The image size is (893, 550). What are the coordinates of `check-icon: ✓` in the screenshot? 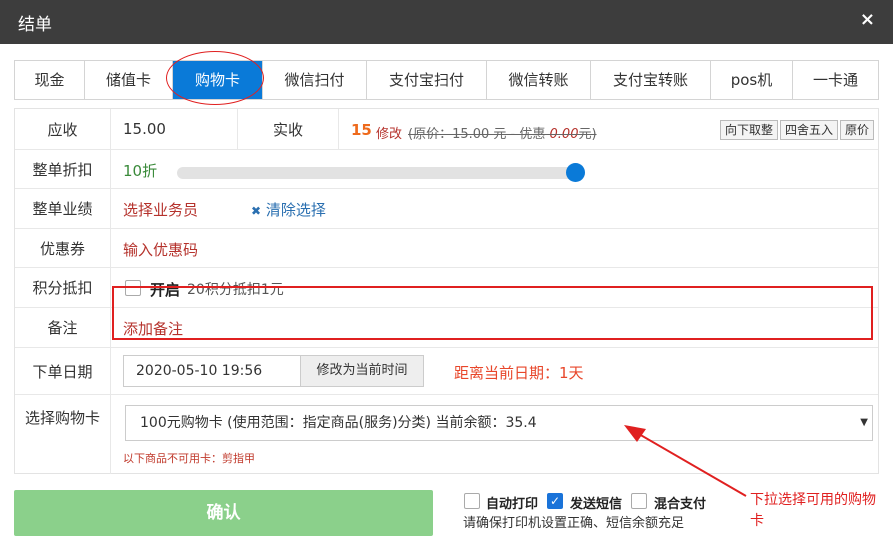 It's located at (555, 501).